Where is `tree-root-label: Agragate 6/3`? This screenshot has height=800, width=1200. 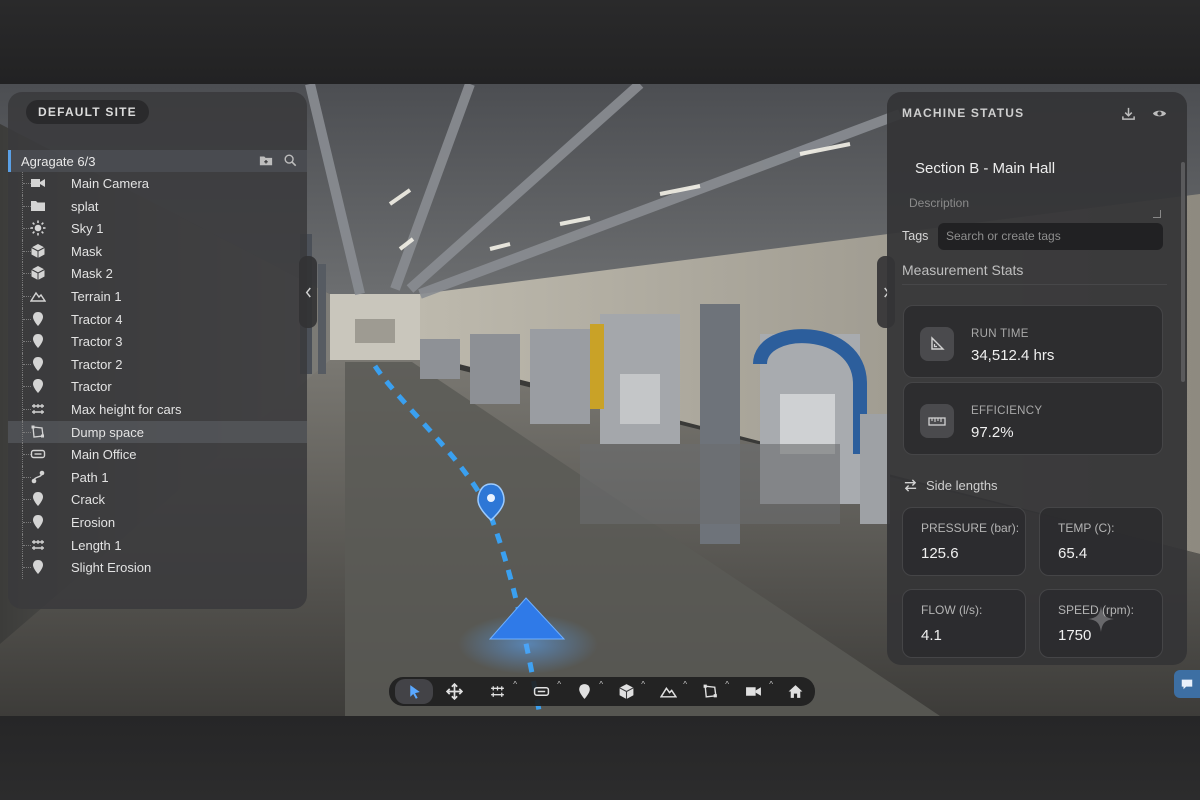 tree-root-label: Agragate 6/3 is located at coordinates (58, 161).